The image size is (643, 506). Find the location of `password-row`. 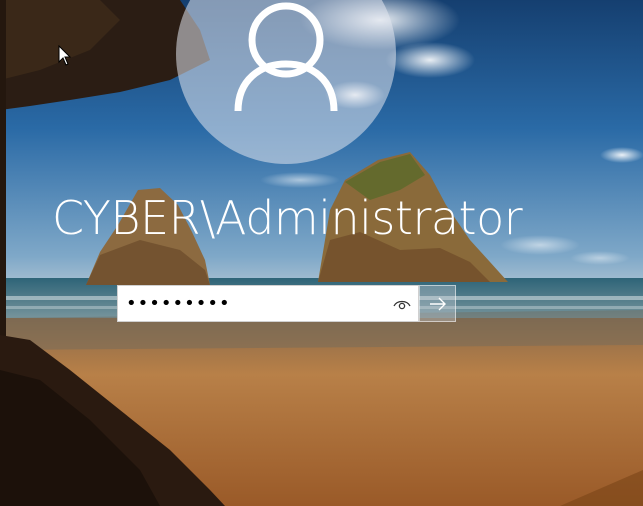

password-row is located at coordinates (286, 303).